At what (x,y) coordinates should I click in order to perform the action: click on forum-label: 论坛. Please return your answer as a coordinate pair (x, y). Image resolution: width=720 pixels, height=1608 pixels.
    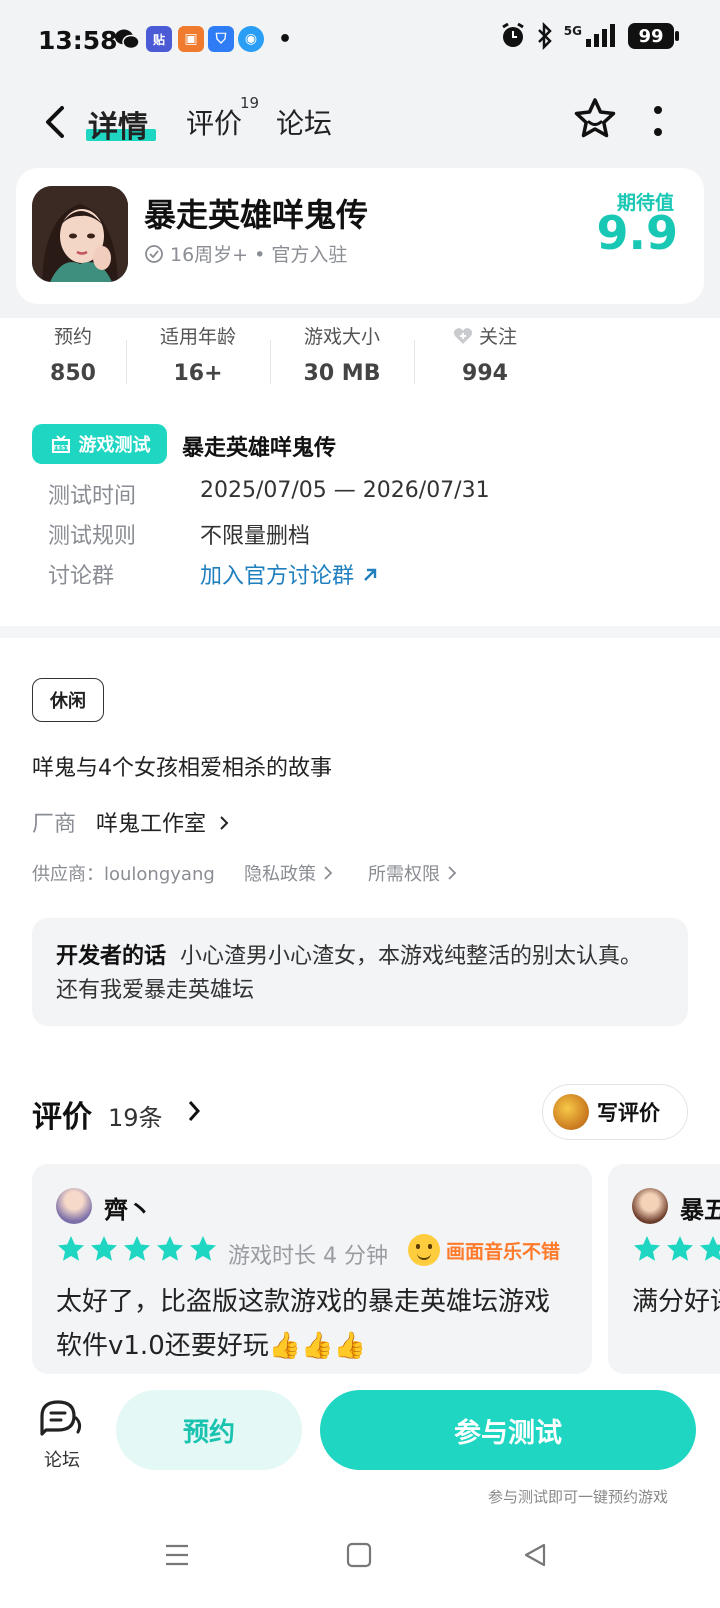
    Looking at the image, I should click on (62, 1459).